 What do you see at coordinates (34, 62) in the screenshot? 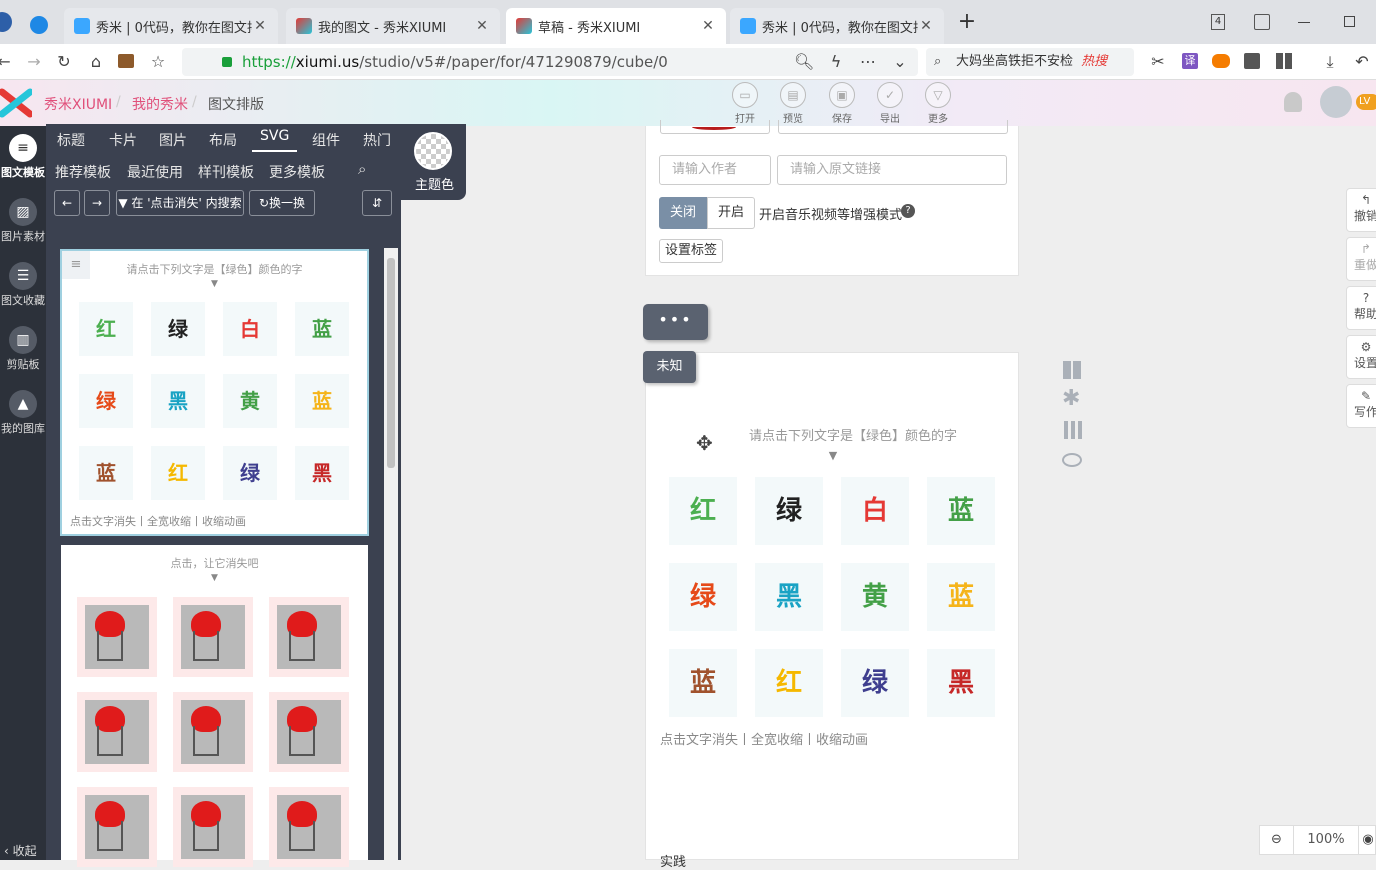
I see `forward-icon: →` at bounding box center [34, 62].